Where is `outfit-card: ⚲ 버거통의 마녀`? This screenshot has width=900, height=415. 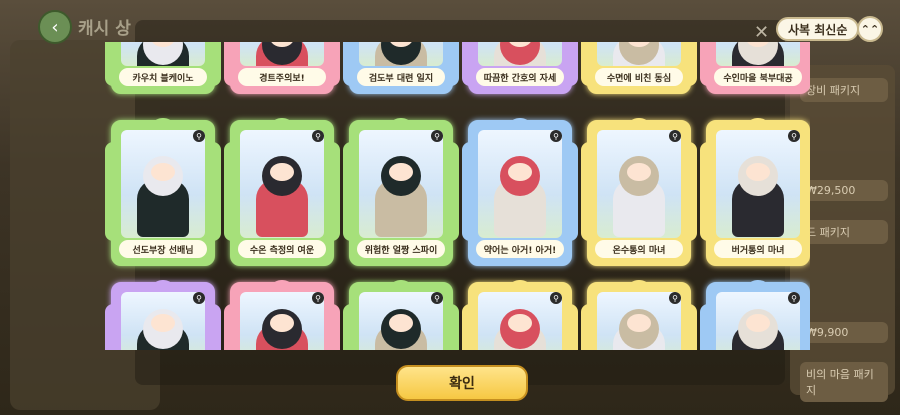 outfit-card: ⚲ 버거통의 마녀 is located at coordinates (755, 192).